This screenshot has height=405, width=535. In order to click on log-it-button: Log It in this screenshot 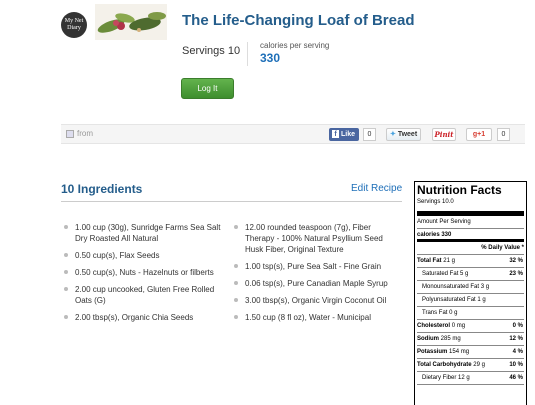, I will do `click(207, 88)`.